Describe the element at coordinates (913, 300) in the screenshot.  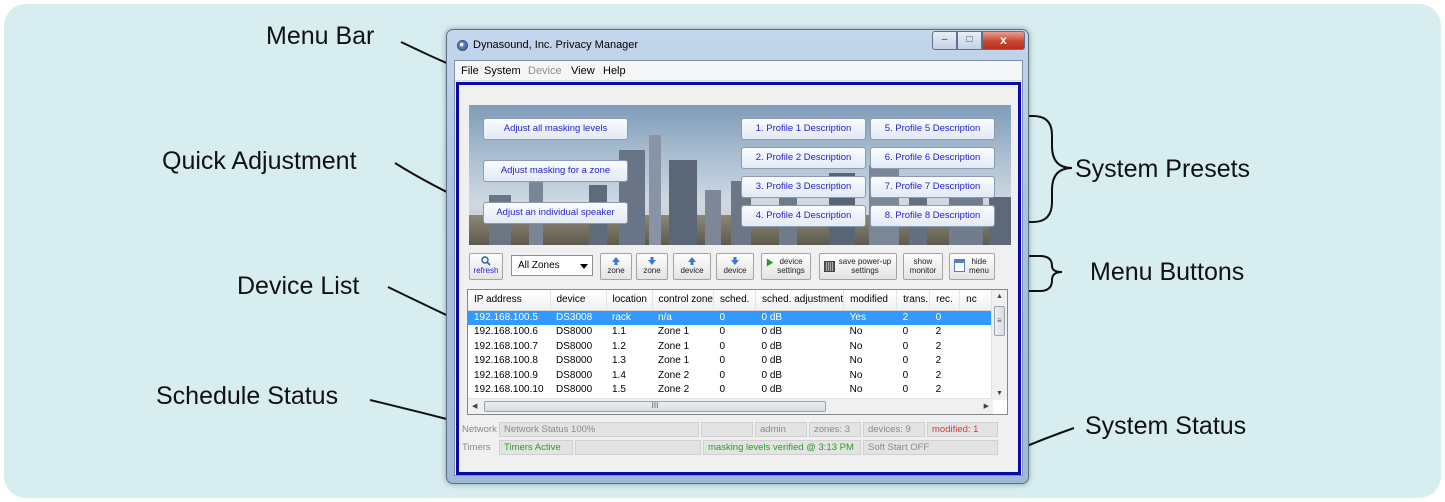
I see `col-trans: trans.` at that location.